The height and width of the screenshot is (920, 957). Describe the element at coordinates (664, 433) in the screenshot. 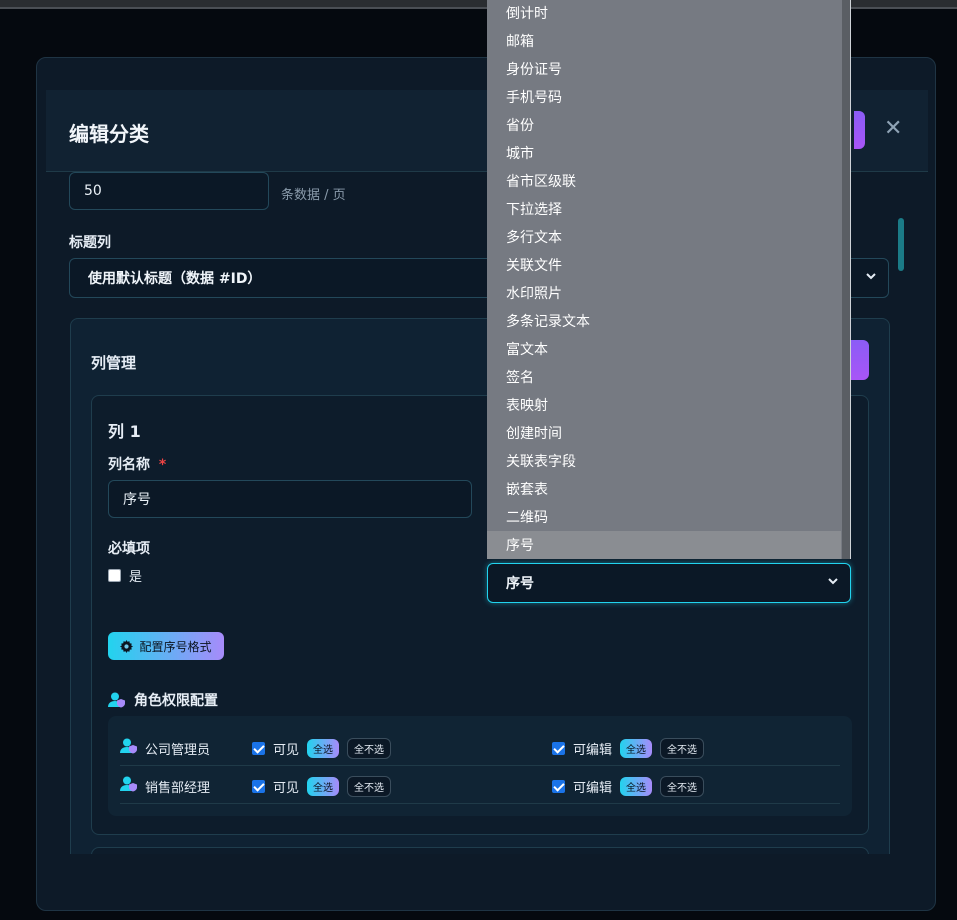

I see `dropdown-option: 创建时间` at that location.